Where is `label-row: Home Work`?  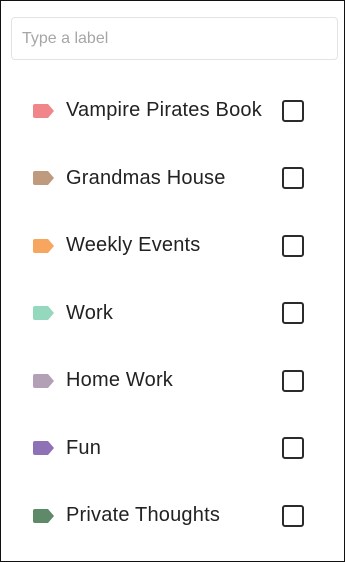
label-row: Home Work is located at coordinates (172, 381).